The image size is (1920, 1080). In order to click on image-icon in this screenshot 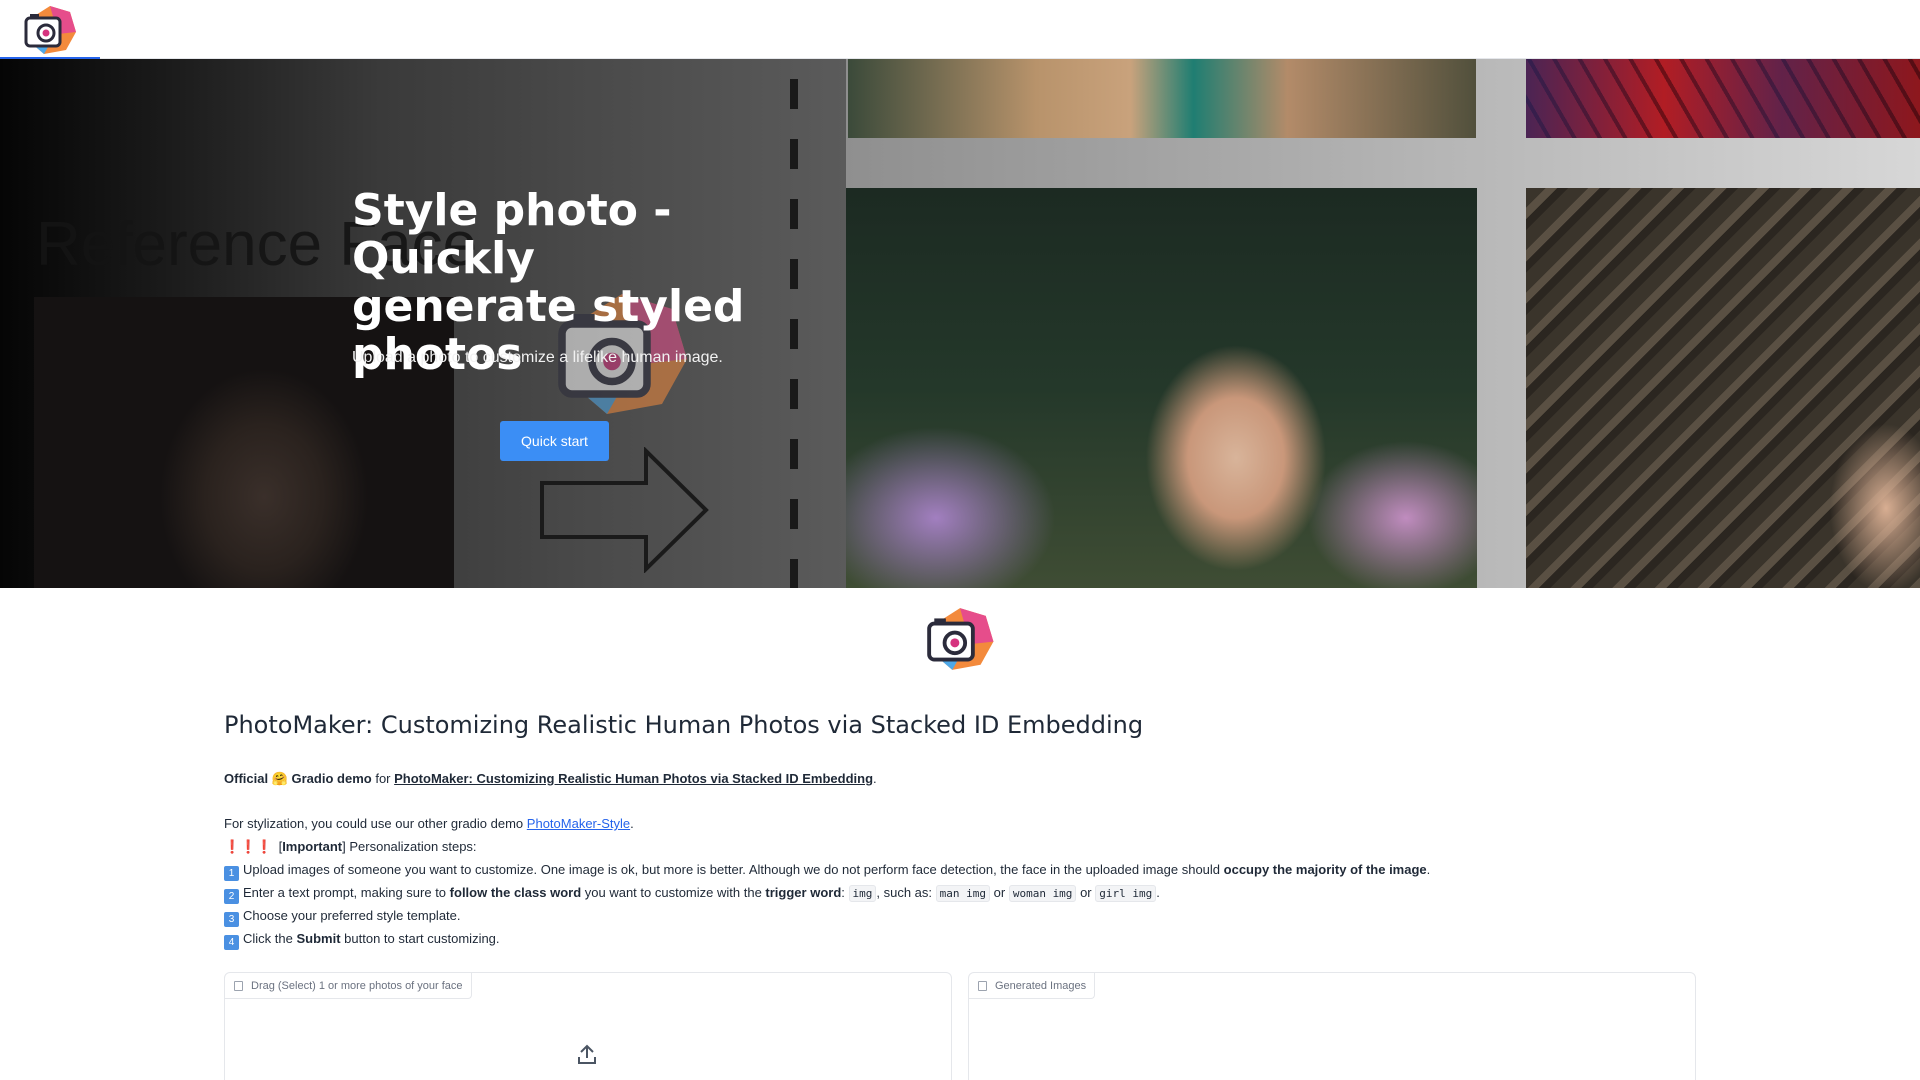, I will do `click(982, 986)`.